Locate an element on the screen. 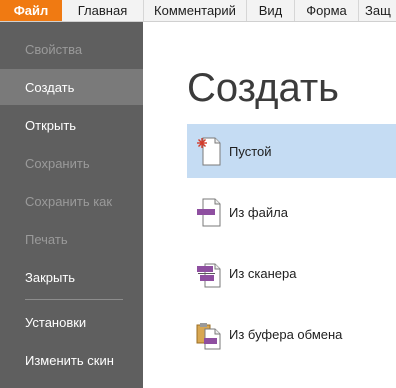 Image resolution: width=396 pixels, height=388 pixels. option-from-clipboard-label: Из буфера обмена is located at coordinates (286, 334).